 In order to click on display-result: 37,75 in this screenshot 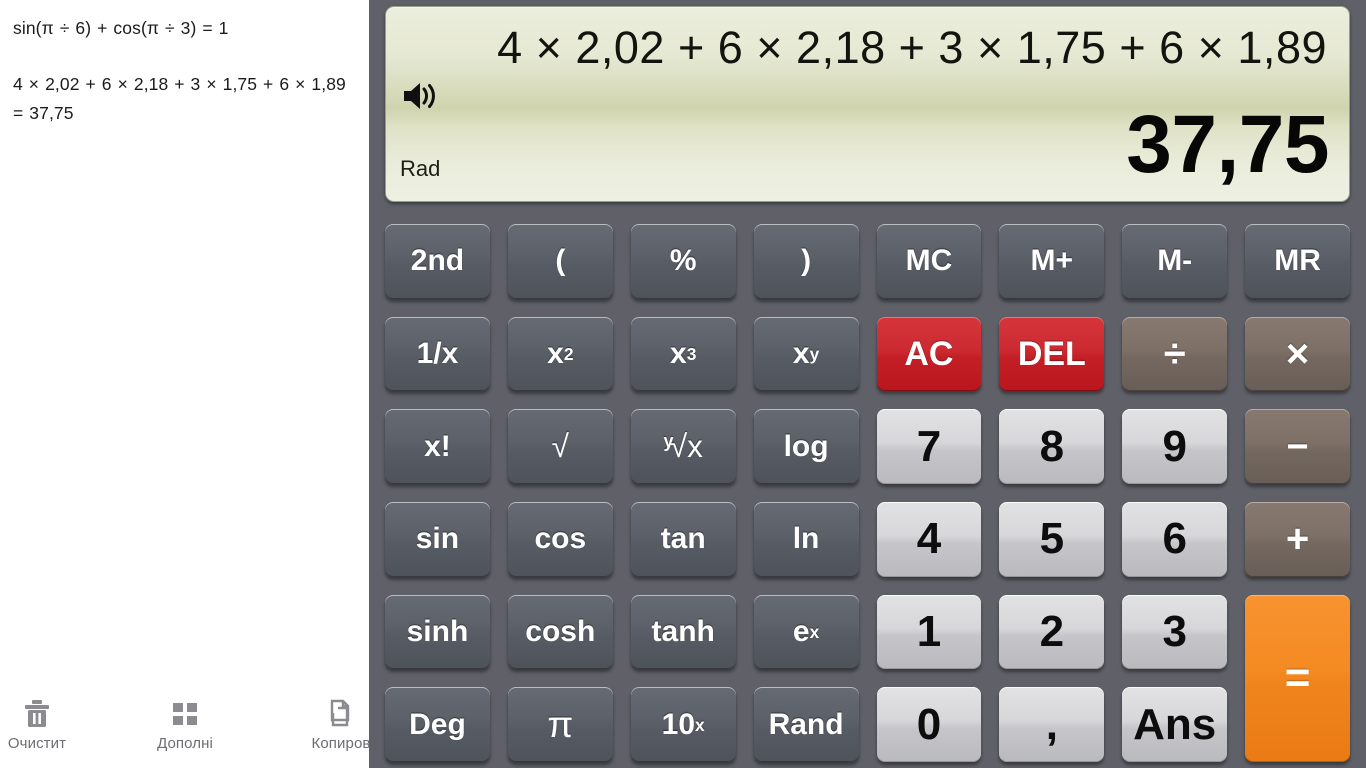, I will do `click(1227, 144)`.